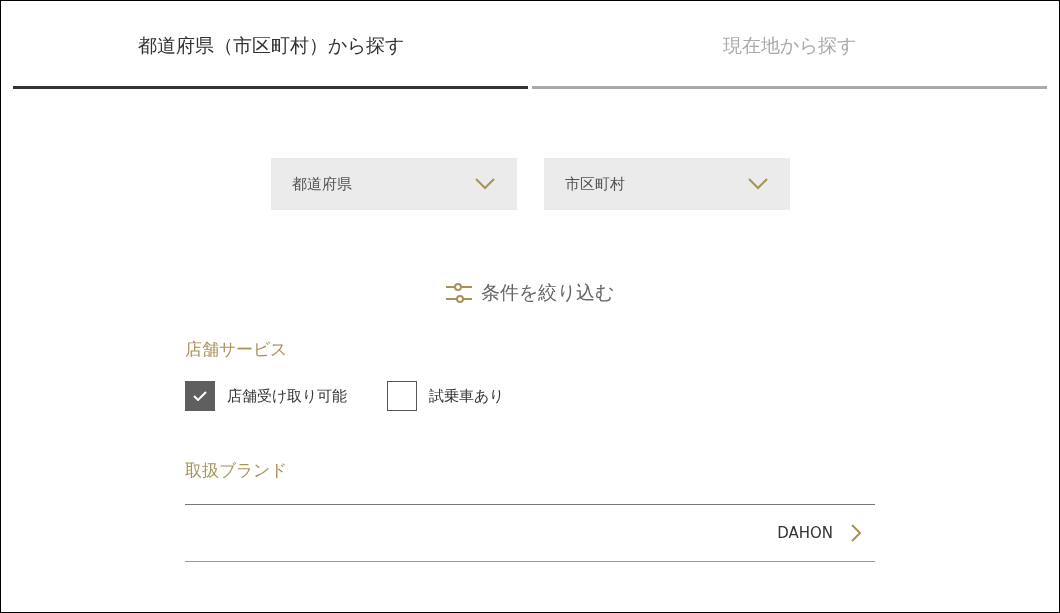  I want to click on brand-row: DAHON, so click(530, 533).